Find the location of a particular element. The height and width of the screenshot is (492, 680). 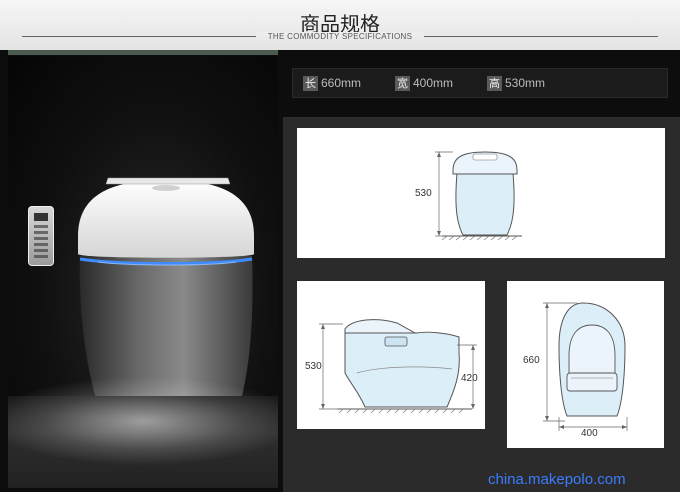

spec-length-label: 长 is located at coordinates (310, 83).